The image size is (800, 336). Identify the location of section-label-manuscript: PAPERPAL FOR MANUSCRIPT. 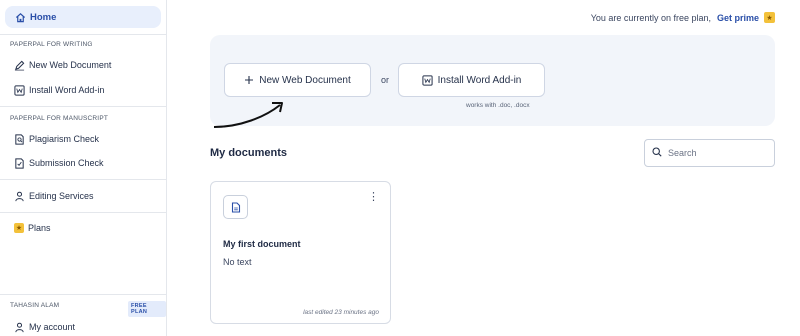
(59, 118).